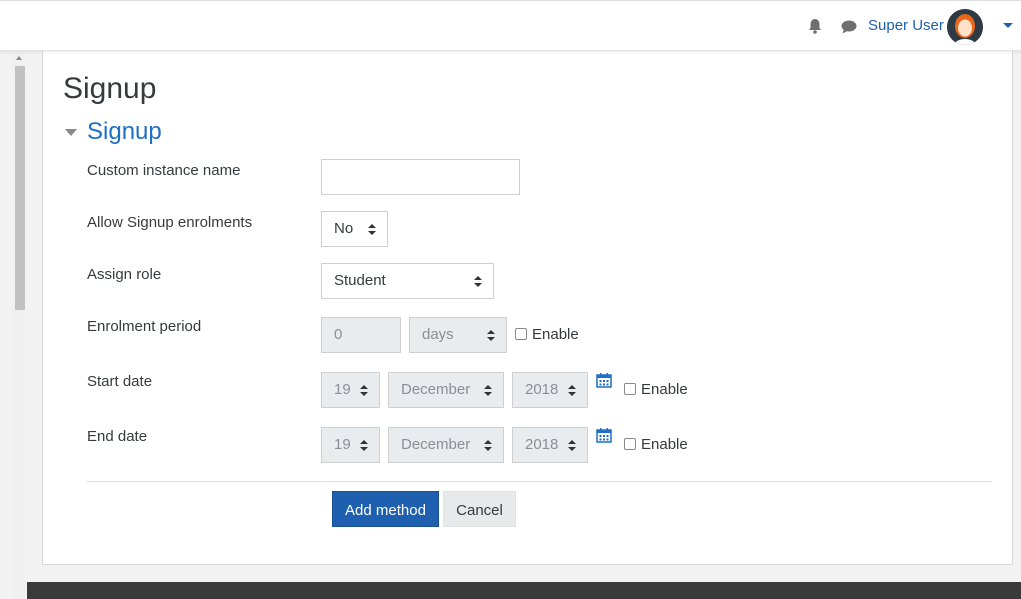  I want to click on form-divider, so click(539, 481).